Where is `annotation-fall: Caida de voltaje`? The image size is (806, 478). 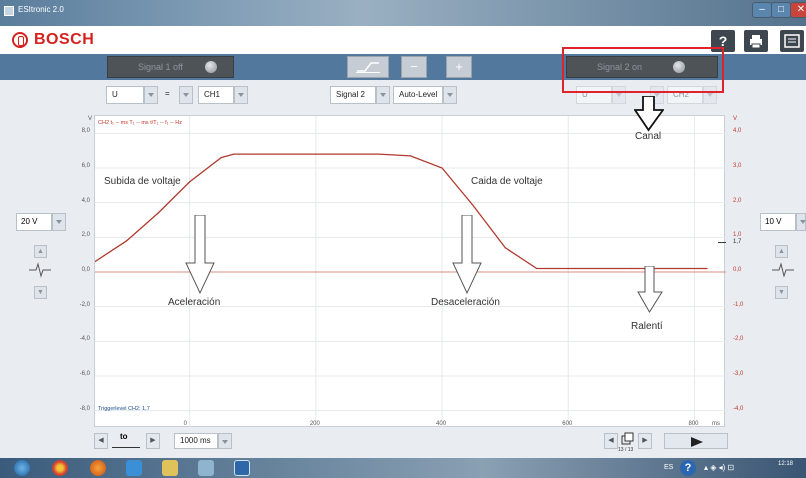
annotation-fall: Caida de voltaje is located at coordinates (507, 181).